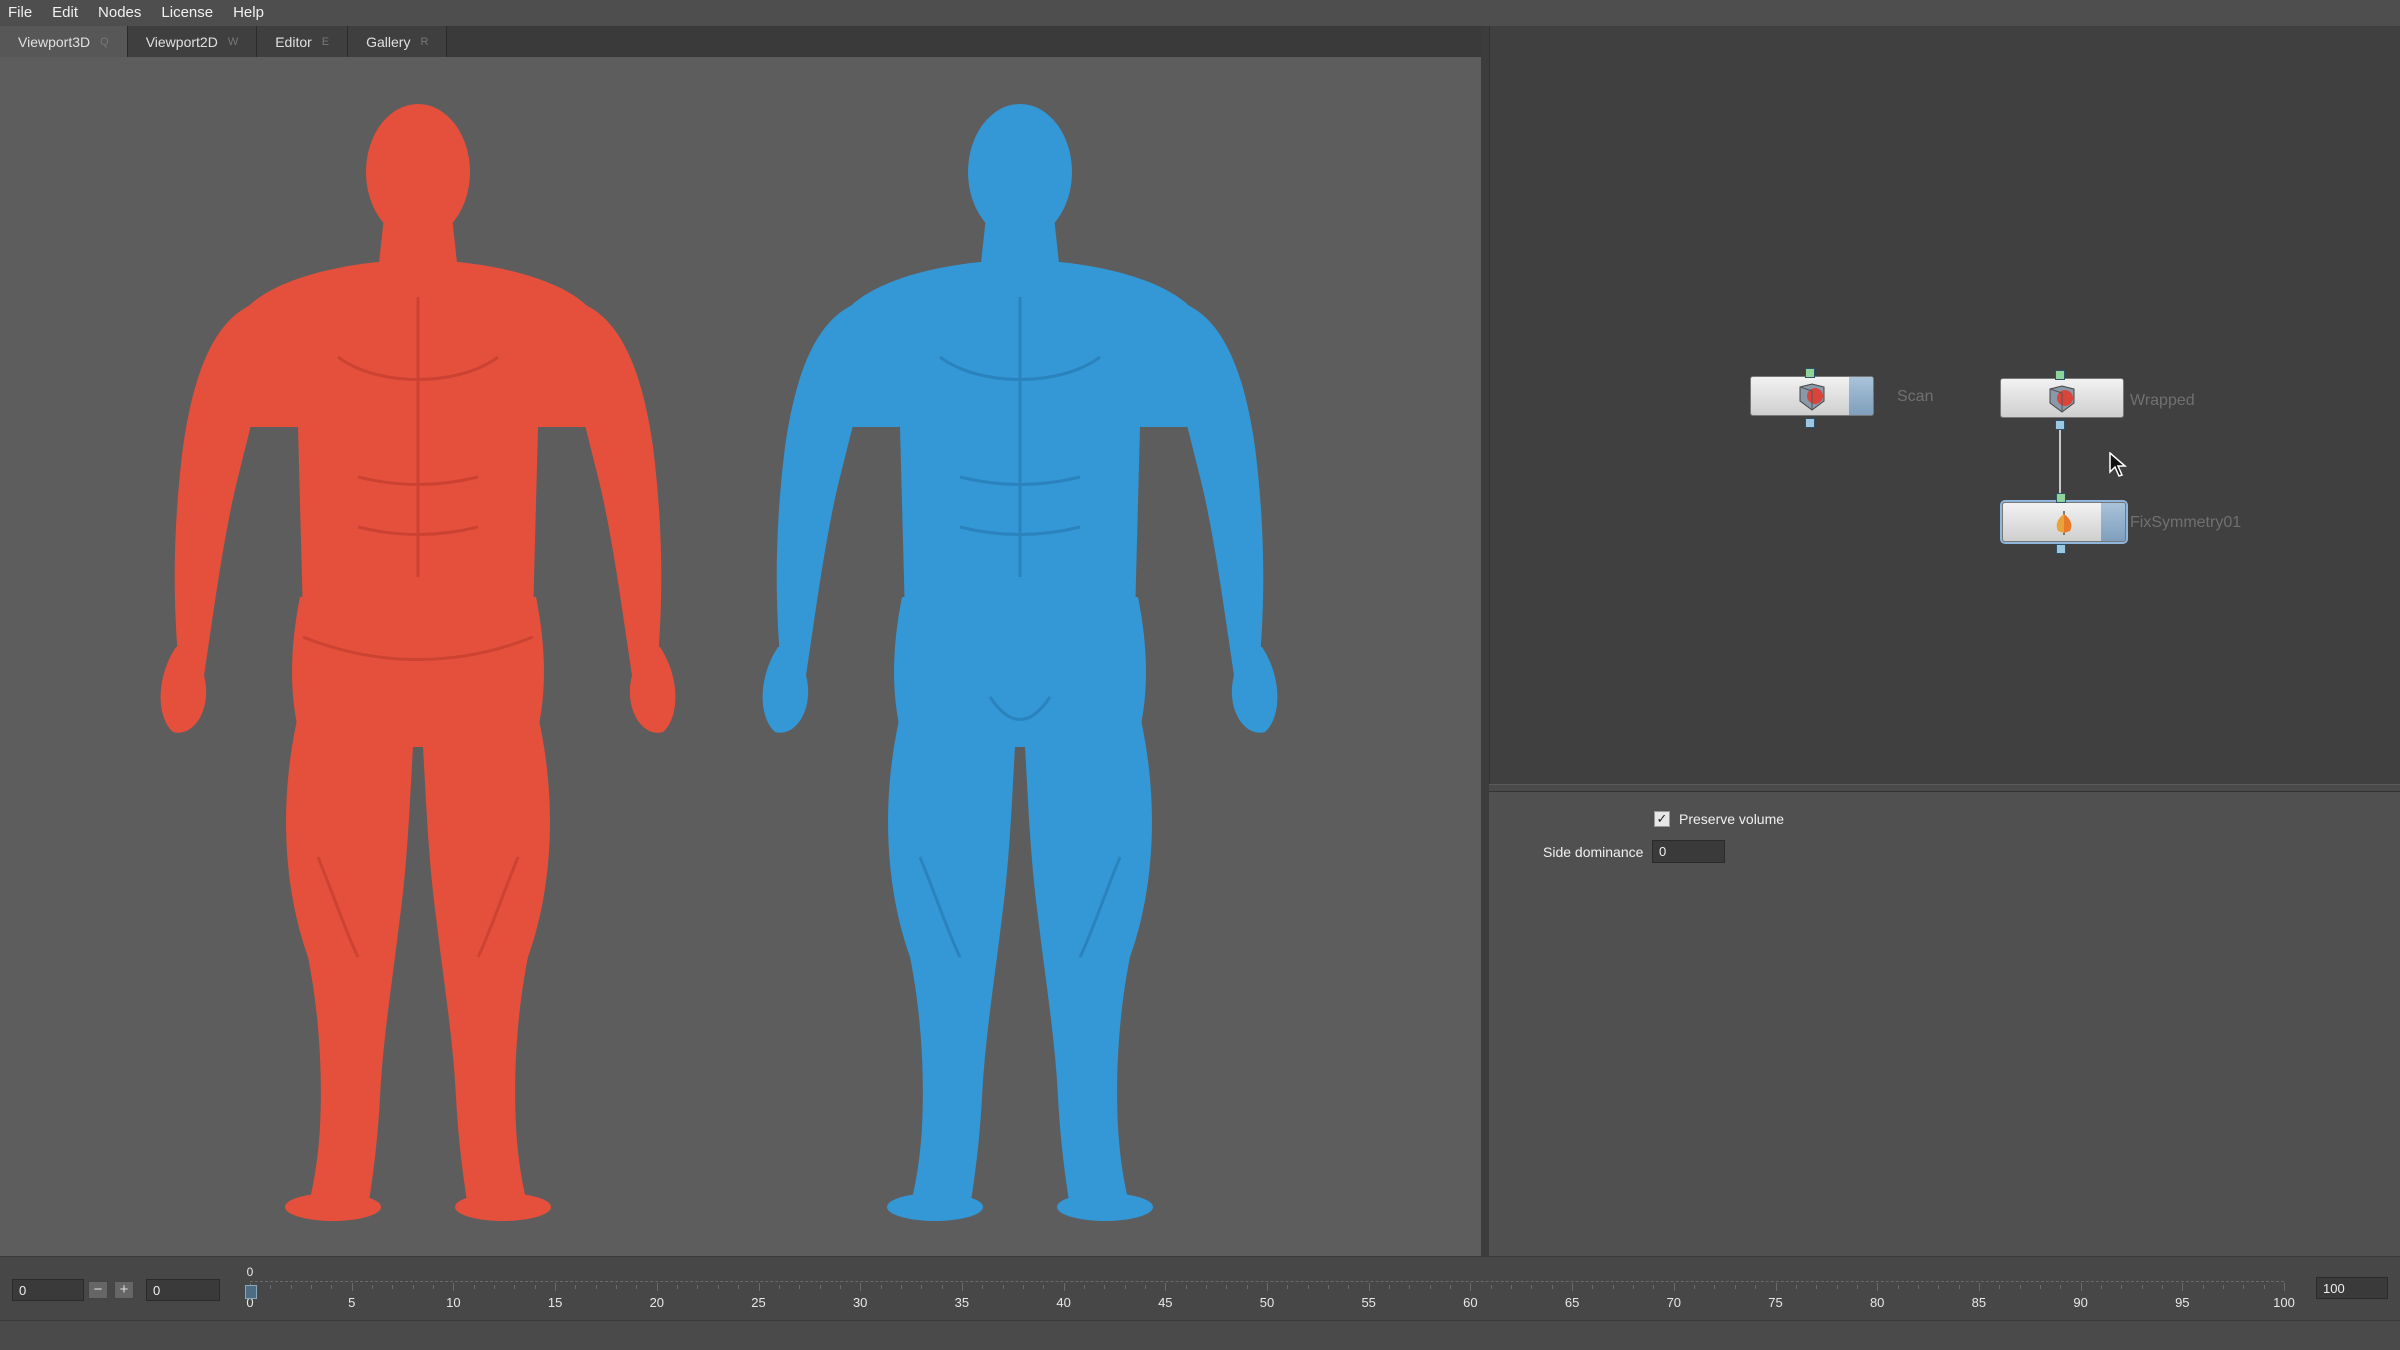  Describe the element at coordinates (1674, 1302) in the screenshot. I see `ruler-tick-label: 70` at that location.